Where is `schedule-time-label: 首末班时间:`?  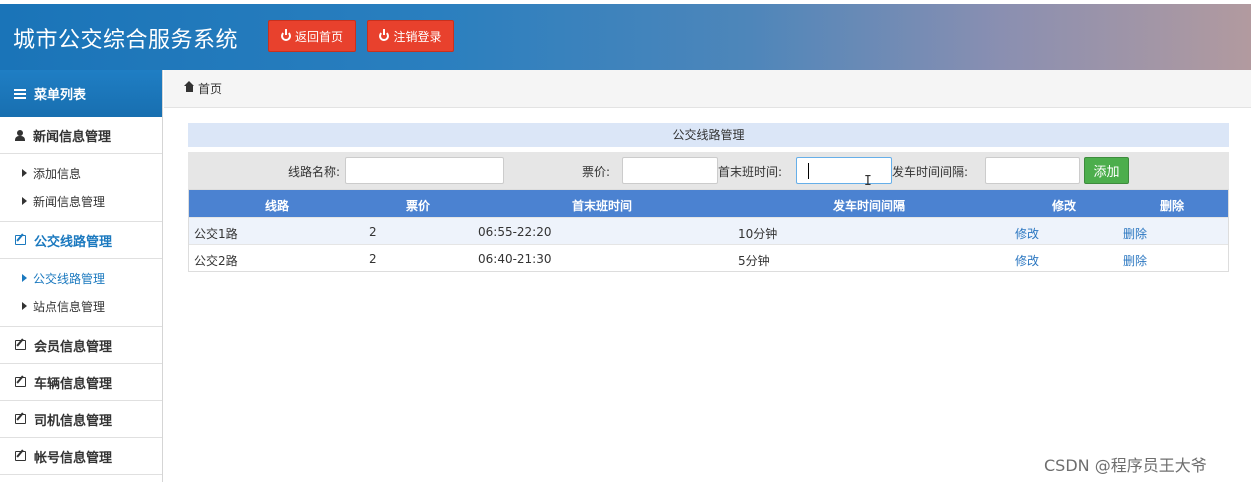 schedule-time-label: 首末班时间: is located at coordinates (750, 172).